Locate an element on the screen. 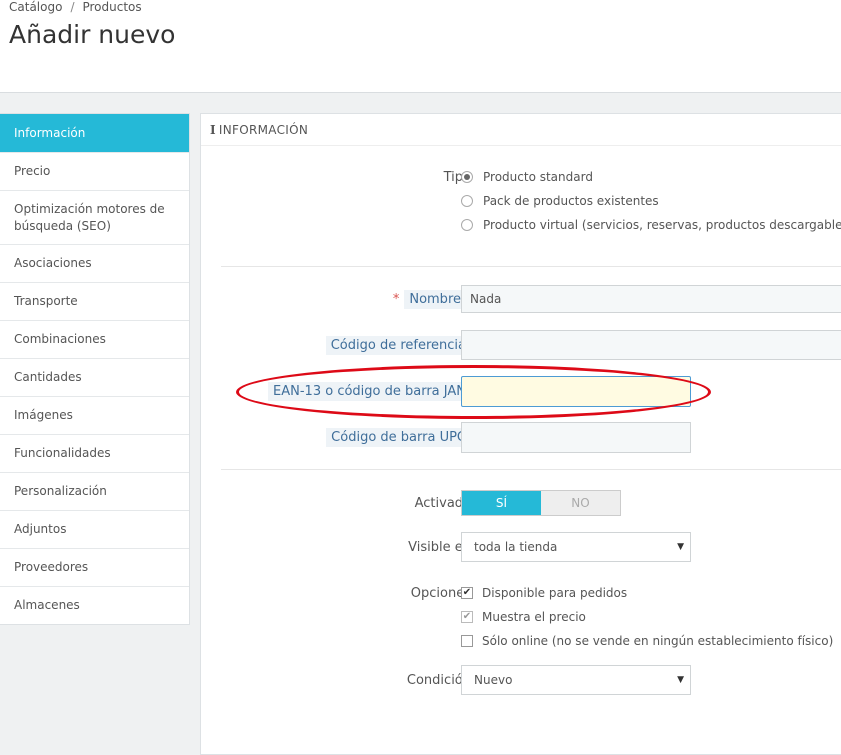 The image size is (841, 755). visible-select-value: toda la tienda is located at coordinates (516, 547).